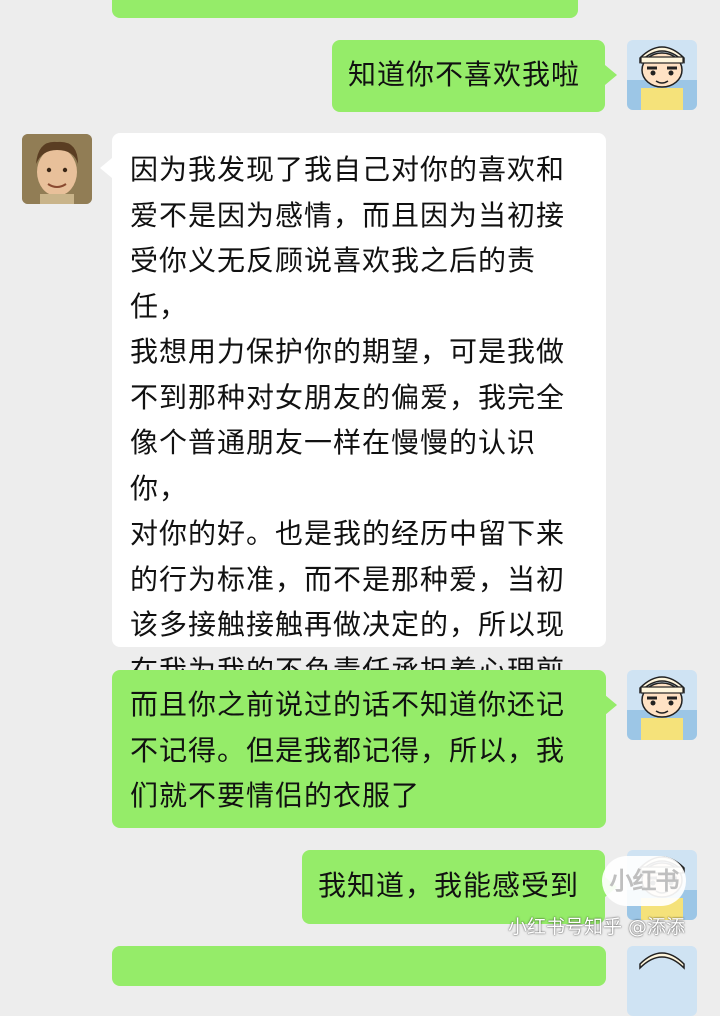  What do you see at coordinates (348, 169) in the screenshot?
I see `message-line: 因为我发现了我自己对你的喜欢和` at bounding box center [348, 169].